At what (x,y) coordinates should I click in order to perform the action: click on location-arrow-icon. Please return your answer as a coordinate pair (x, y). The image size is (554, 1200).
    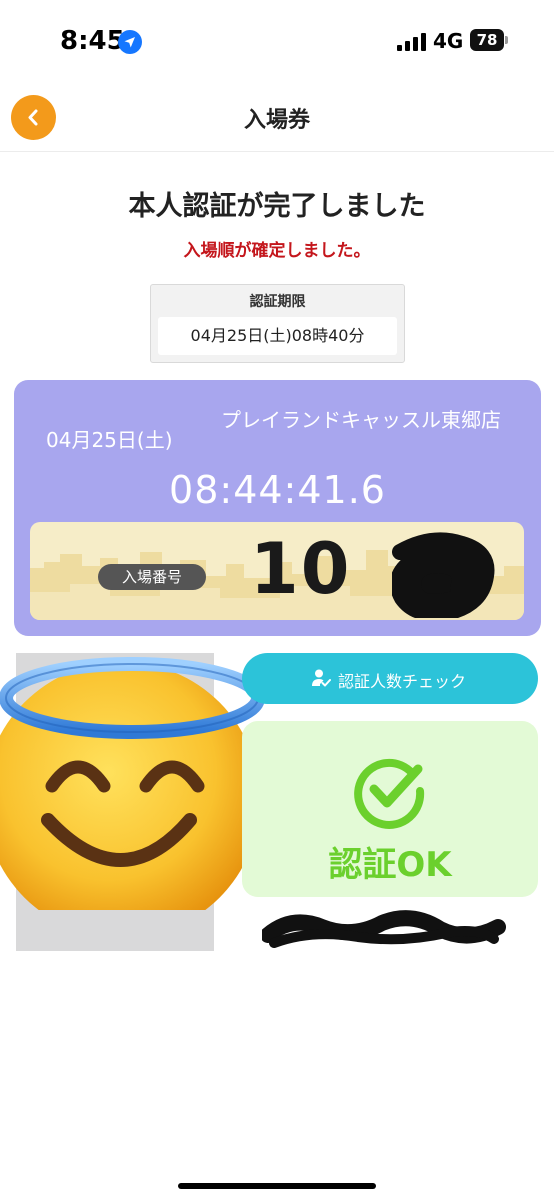
    Looking at the image, I should click on (130, 42).